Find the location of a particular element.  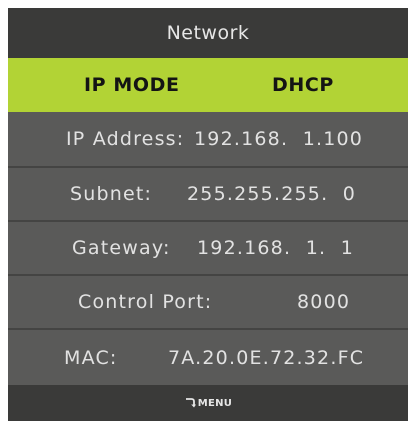

title-bar: Network is located at coordinates (208, 33).